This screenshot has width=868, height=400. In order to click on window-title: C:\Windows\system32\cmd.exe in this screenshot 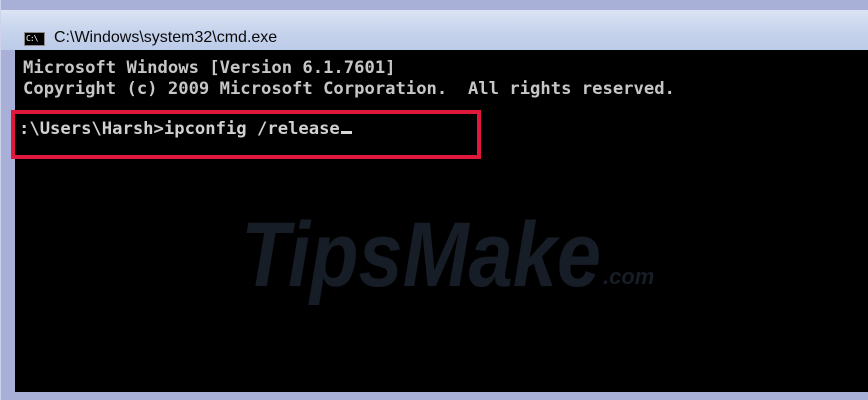, I will do `click(166, 37)`.